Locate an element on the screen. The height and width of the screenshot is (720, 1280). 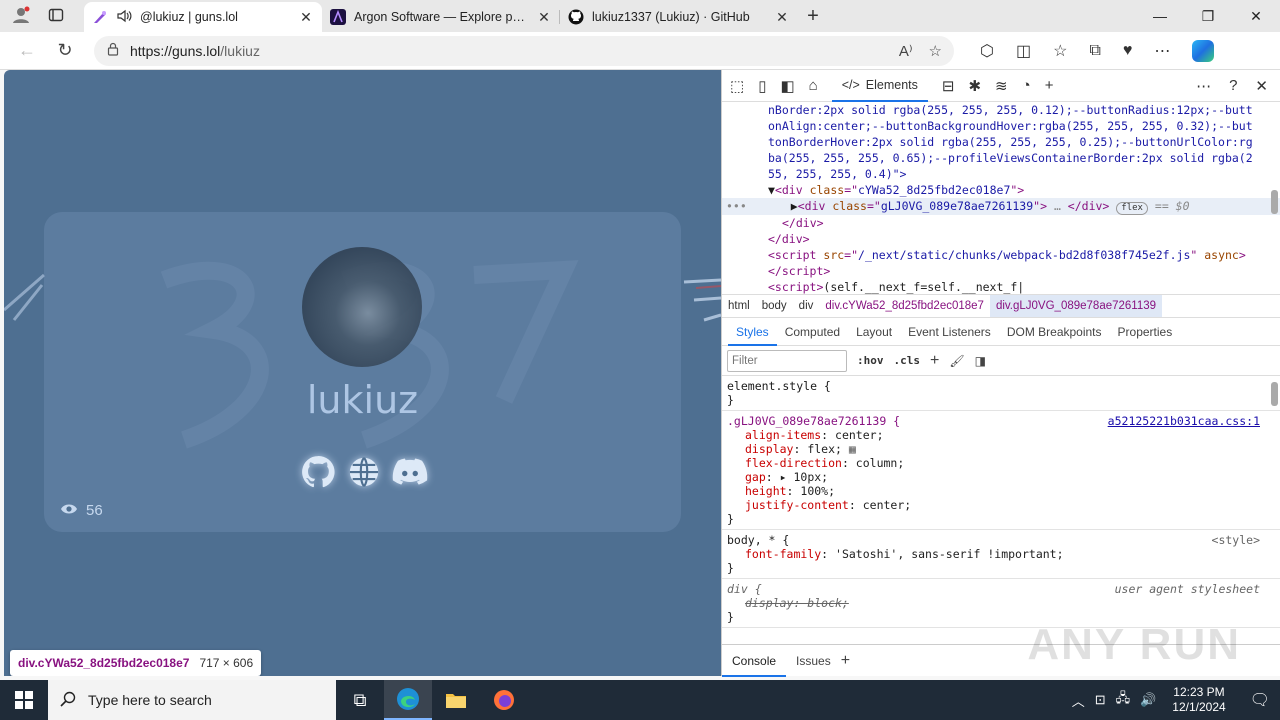
welcome-home-icon: ⌂ is located at coordinates (813, 85).